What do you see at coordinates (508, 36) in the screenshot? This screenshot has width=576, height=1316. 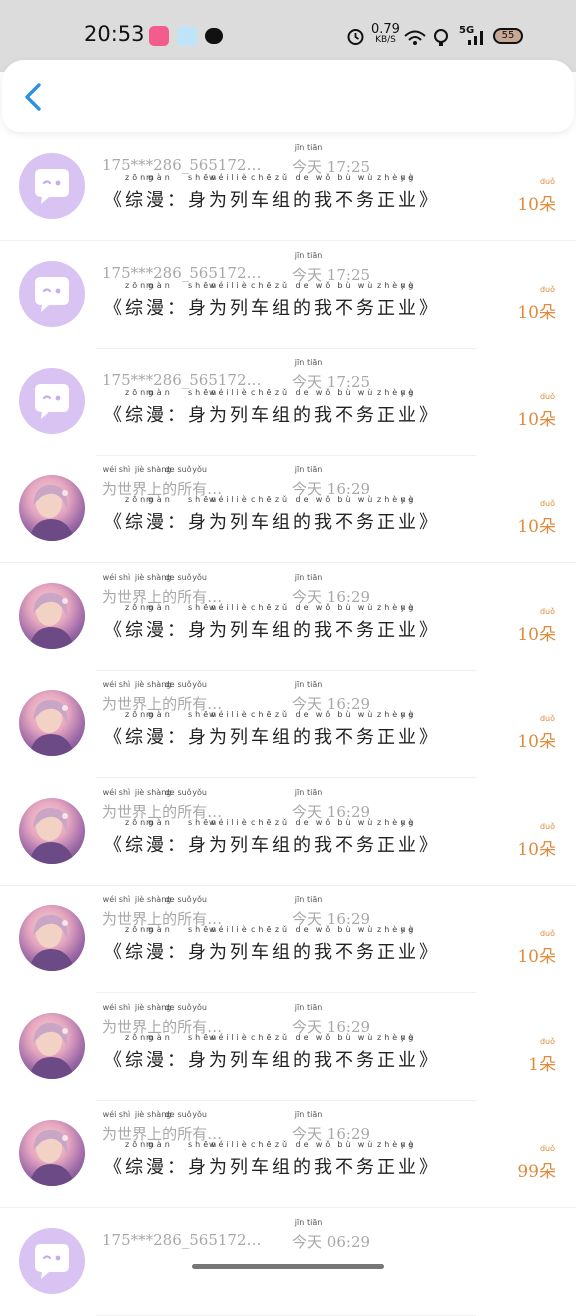 I see `battery-icon: 55` at bounding box center [508, 36].